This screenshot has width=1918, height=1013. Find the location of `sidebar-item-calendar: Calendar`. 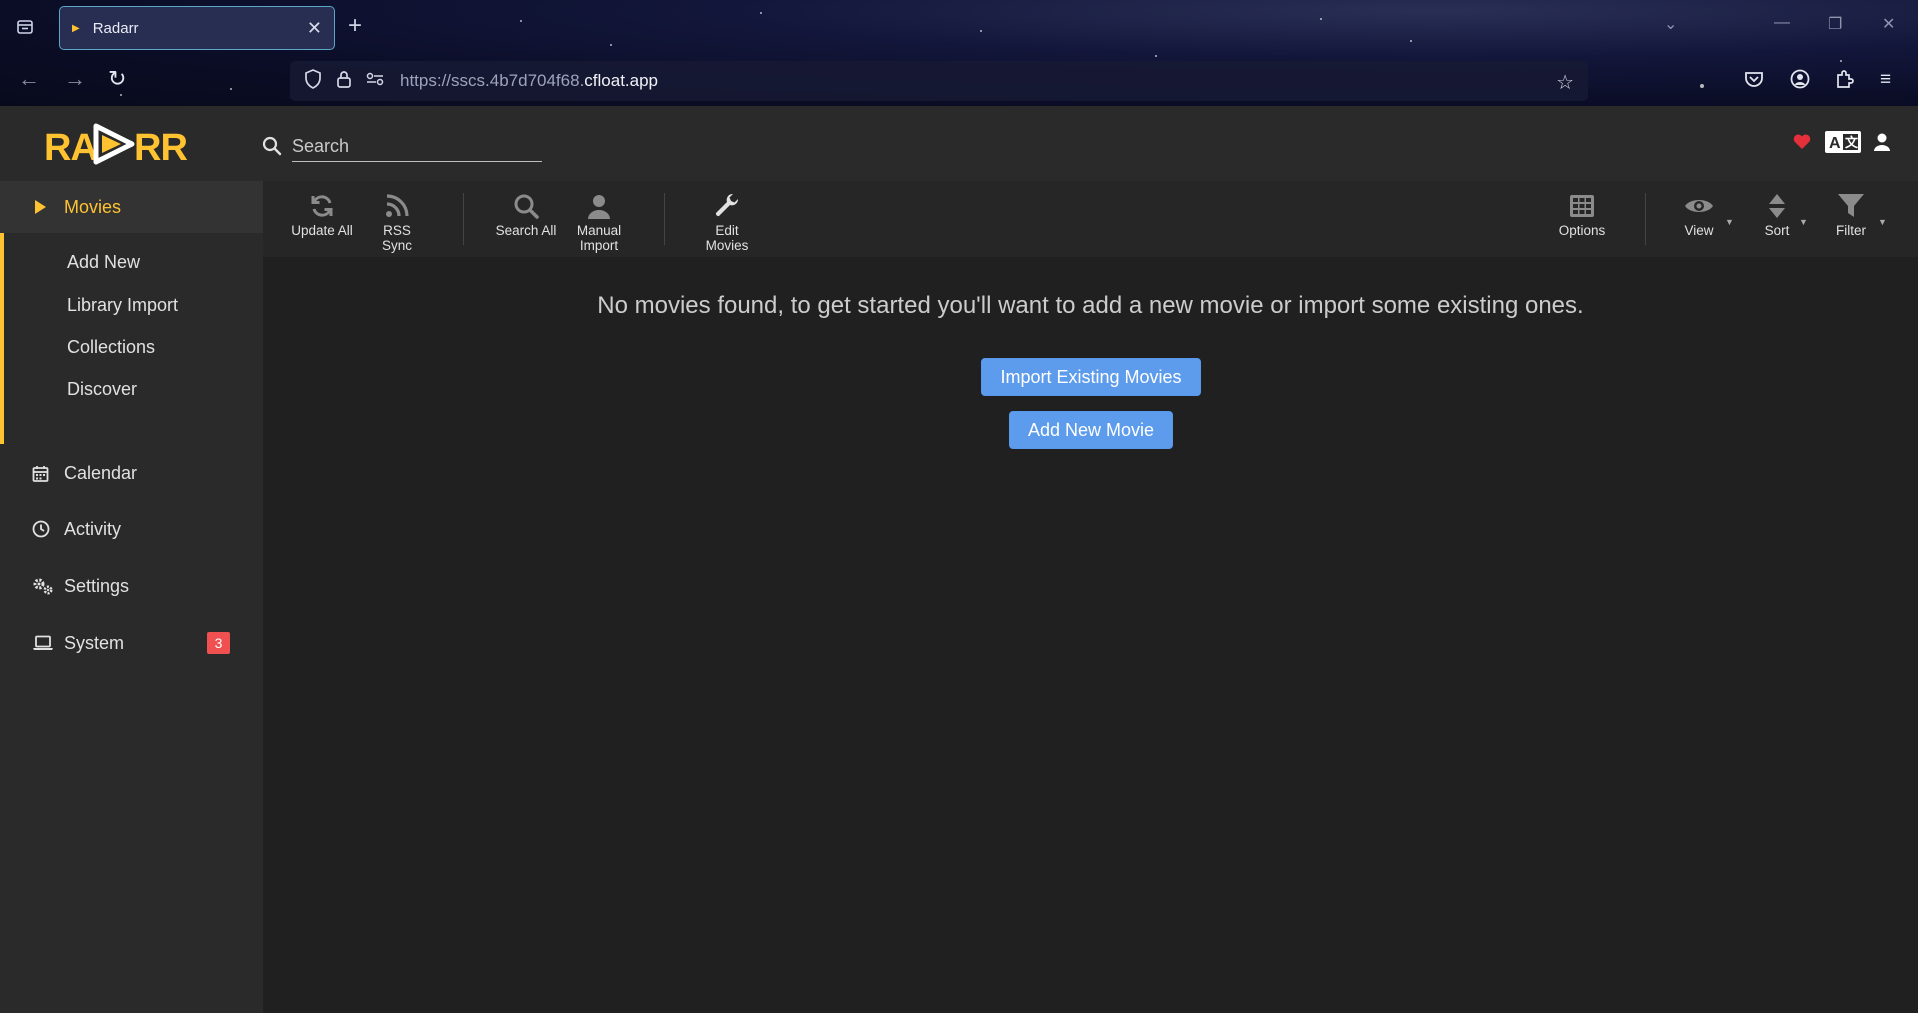

sidebar-item-calendar: Calendar is located at coordinates (131, 473).